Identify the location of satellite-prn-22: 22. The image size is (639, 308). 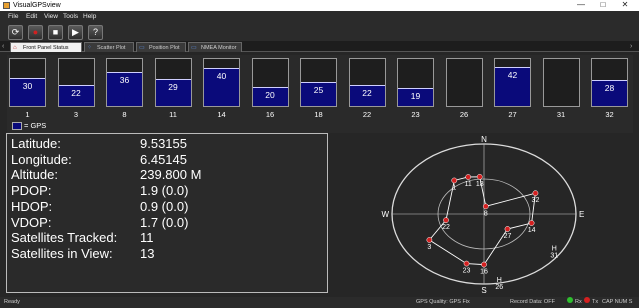
(446, 224).